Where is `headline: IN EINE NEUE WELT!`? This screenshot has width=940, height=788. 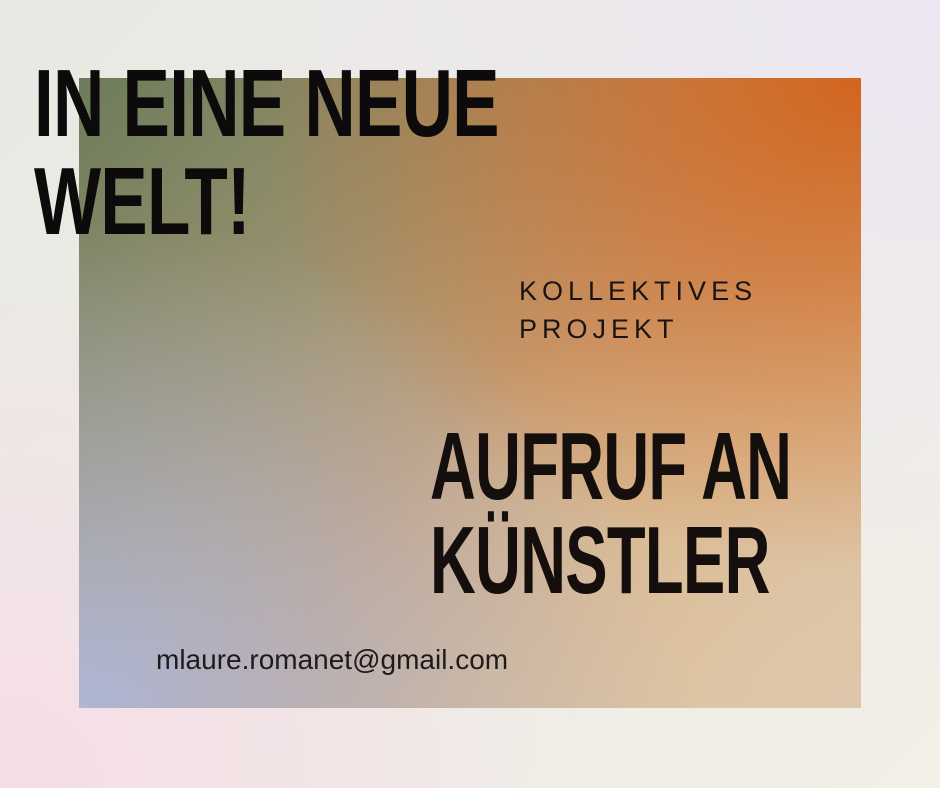
headline: IN EINE NEUE WELT! is located at coordinates (267, 152).